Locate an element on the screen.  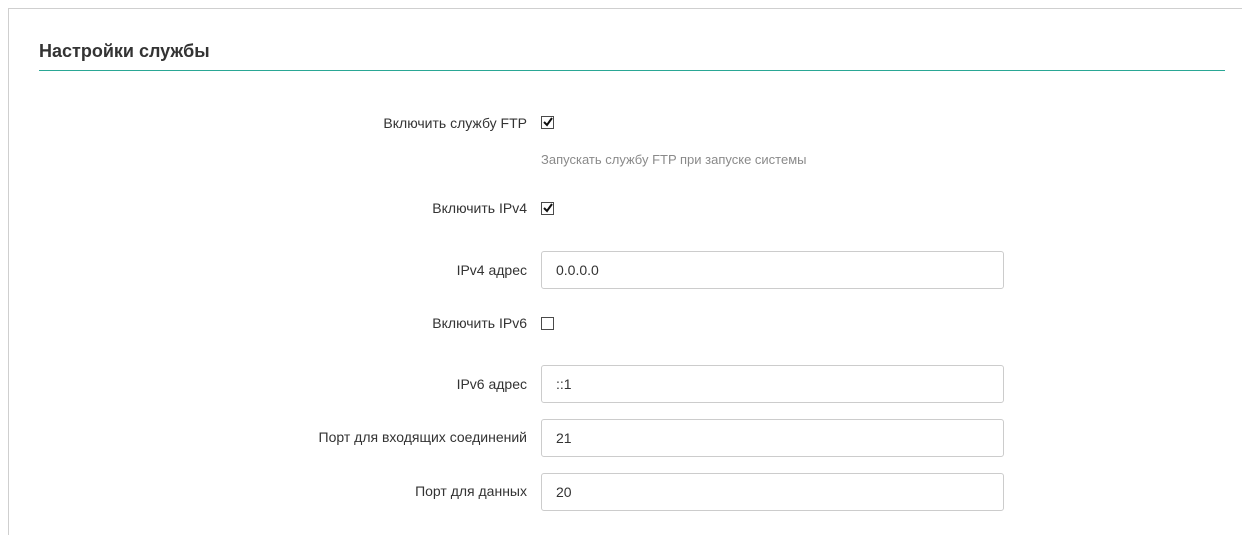
enable-ipv6-checkbox is located at coordinates (547, 323).